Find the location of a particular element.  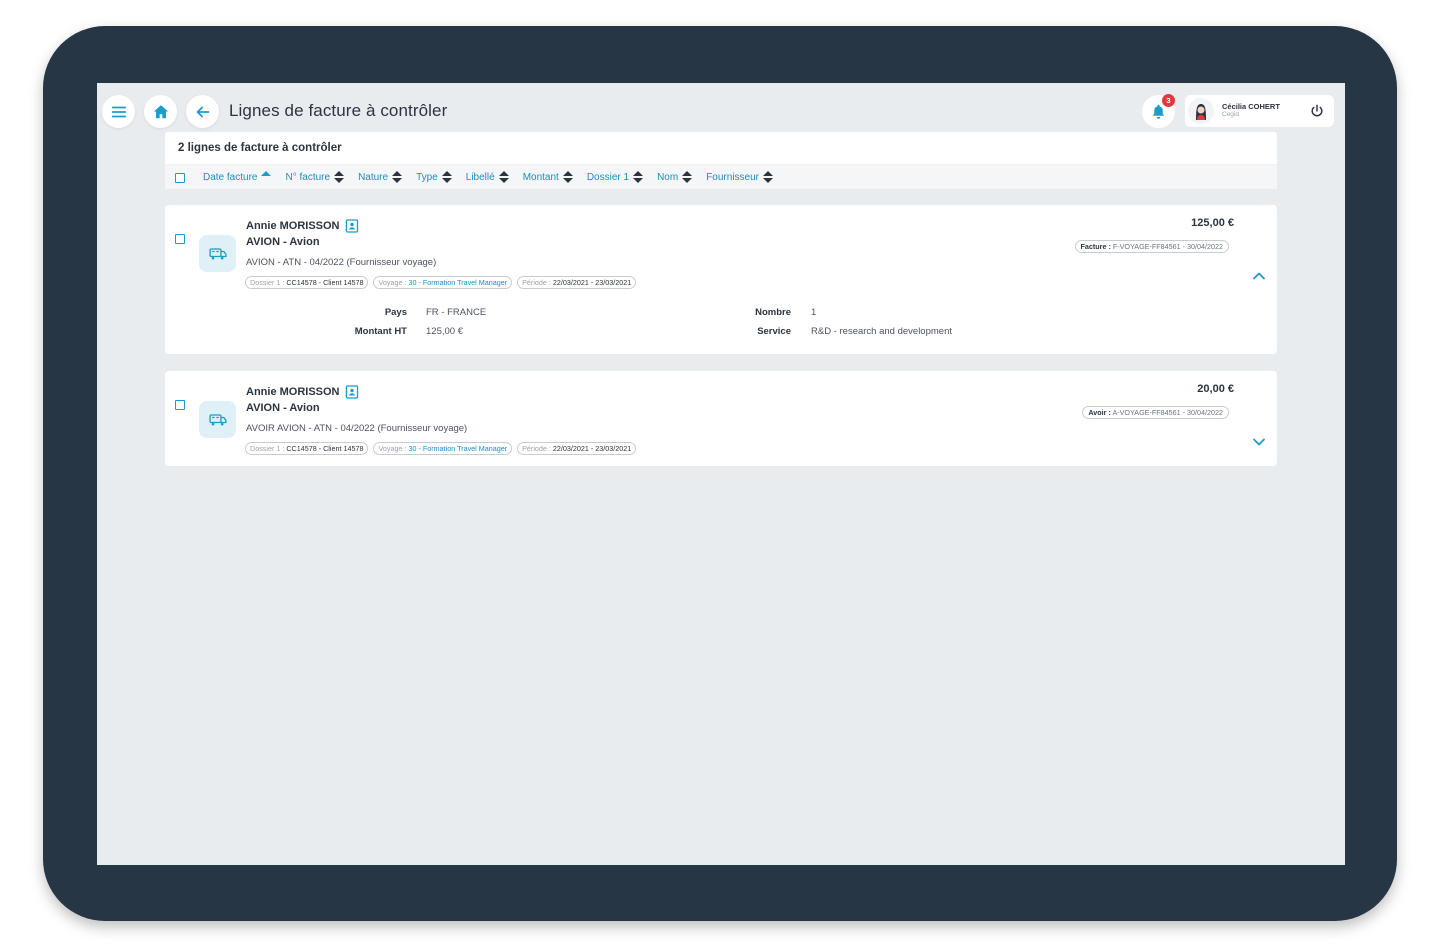

user-menu: Cécilia COHERT Cegid is located at coordinates (1259, 111).